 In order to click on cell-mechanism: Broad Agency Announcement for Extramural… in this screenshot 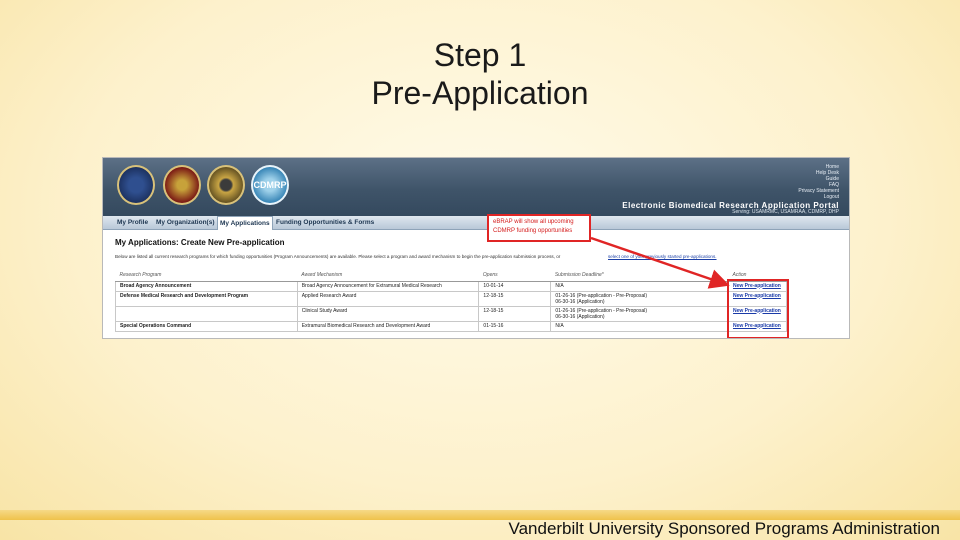, I will do `click(388, 286)`.